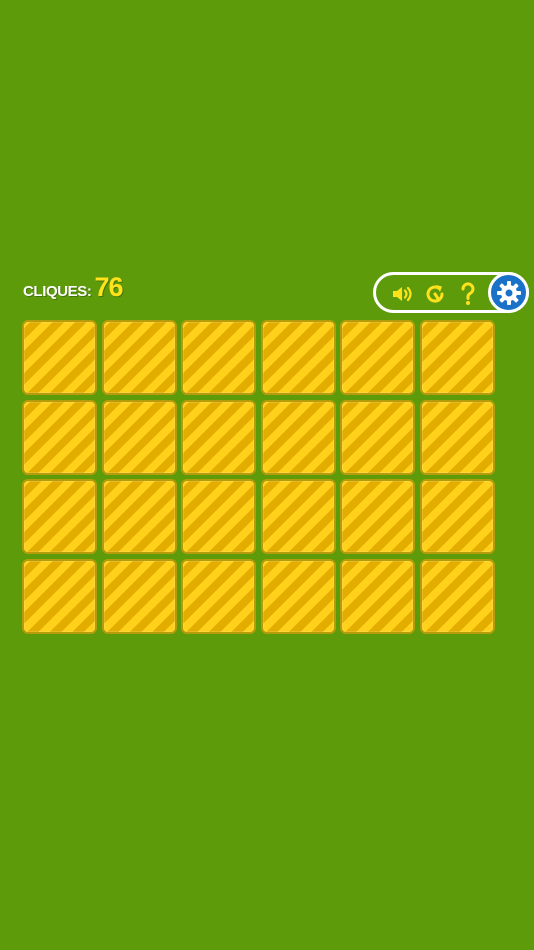 The height and width of the screenshot is (950, 534). Describe the element at coordinates (108, 287) in the screenshot. I see `click-counter-value: 76` at that location.